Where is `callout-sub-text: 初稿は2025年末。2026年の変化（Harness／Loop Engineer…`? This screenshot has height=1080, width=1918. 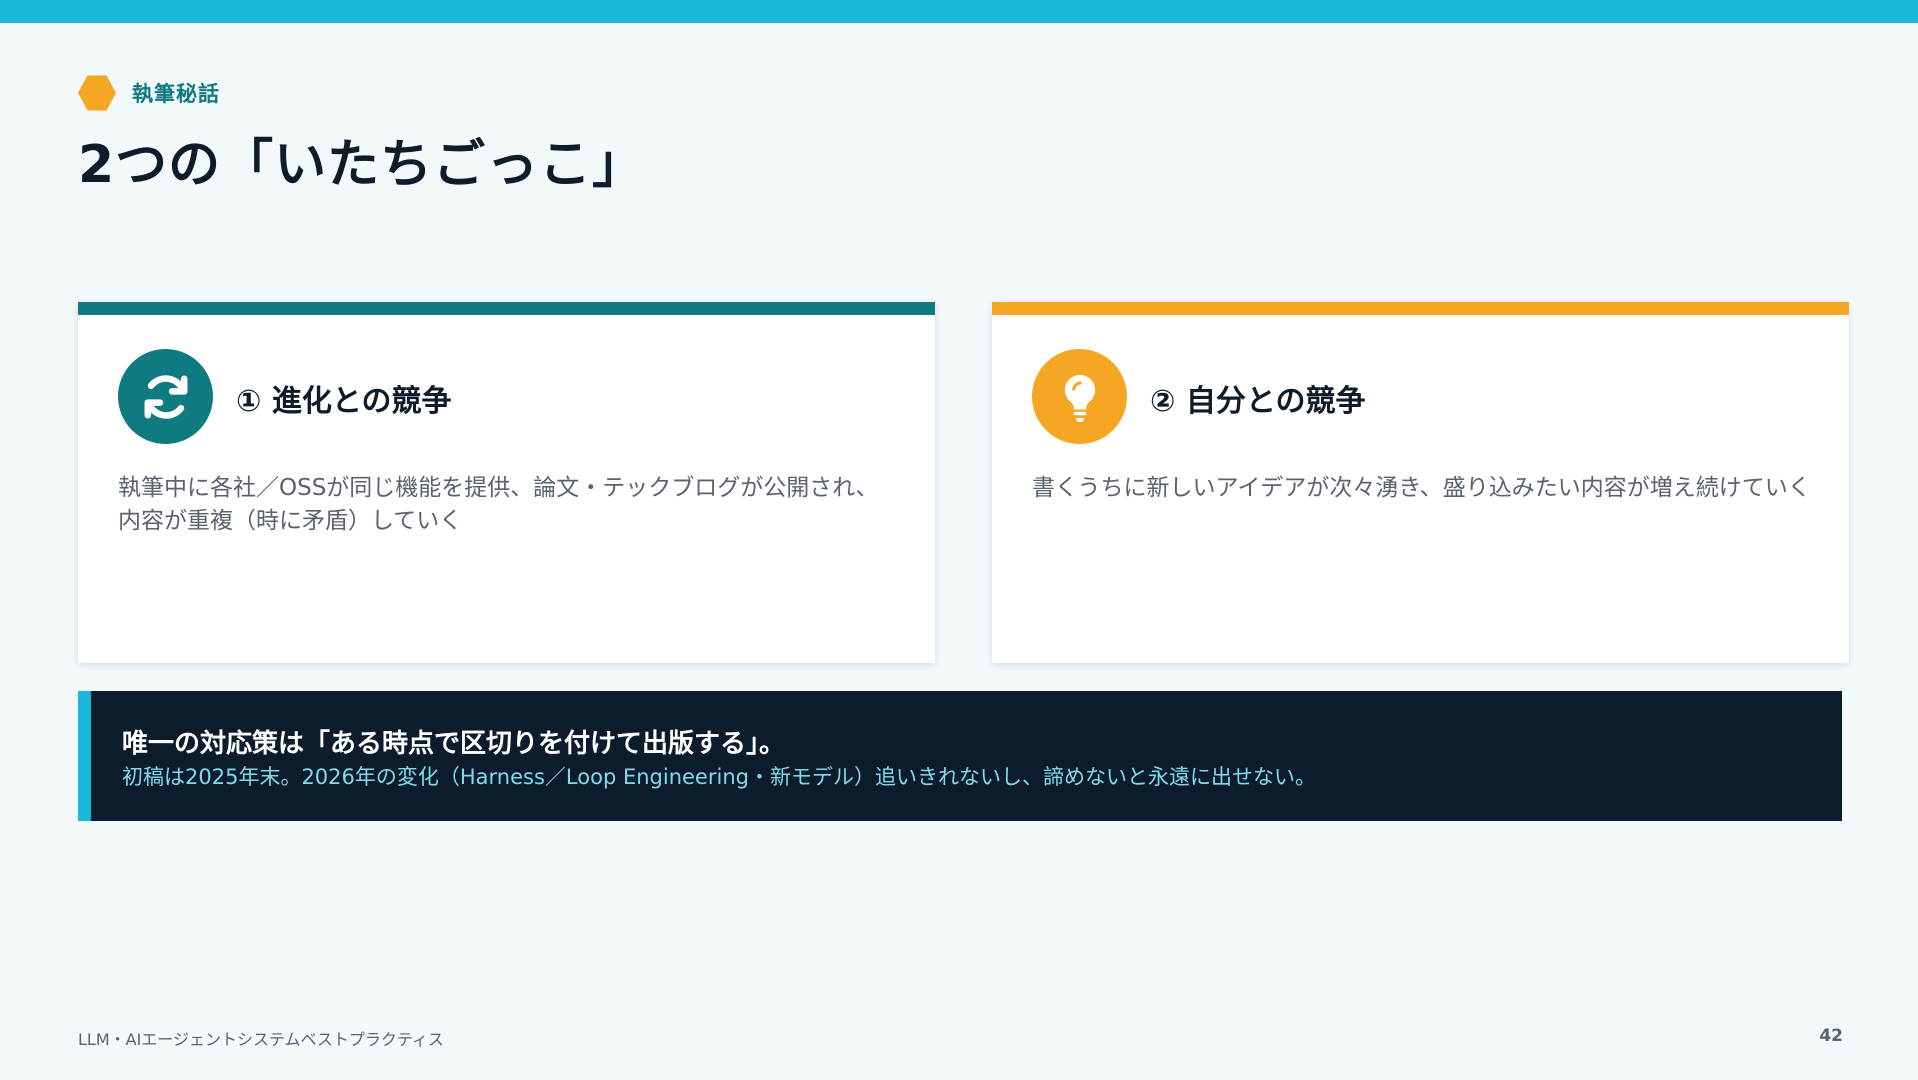
callout-sub-text: 初稿は2025年末。2026年の変化（Harness／Loop Engineer… is located at coordinates (719, 777).